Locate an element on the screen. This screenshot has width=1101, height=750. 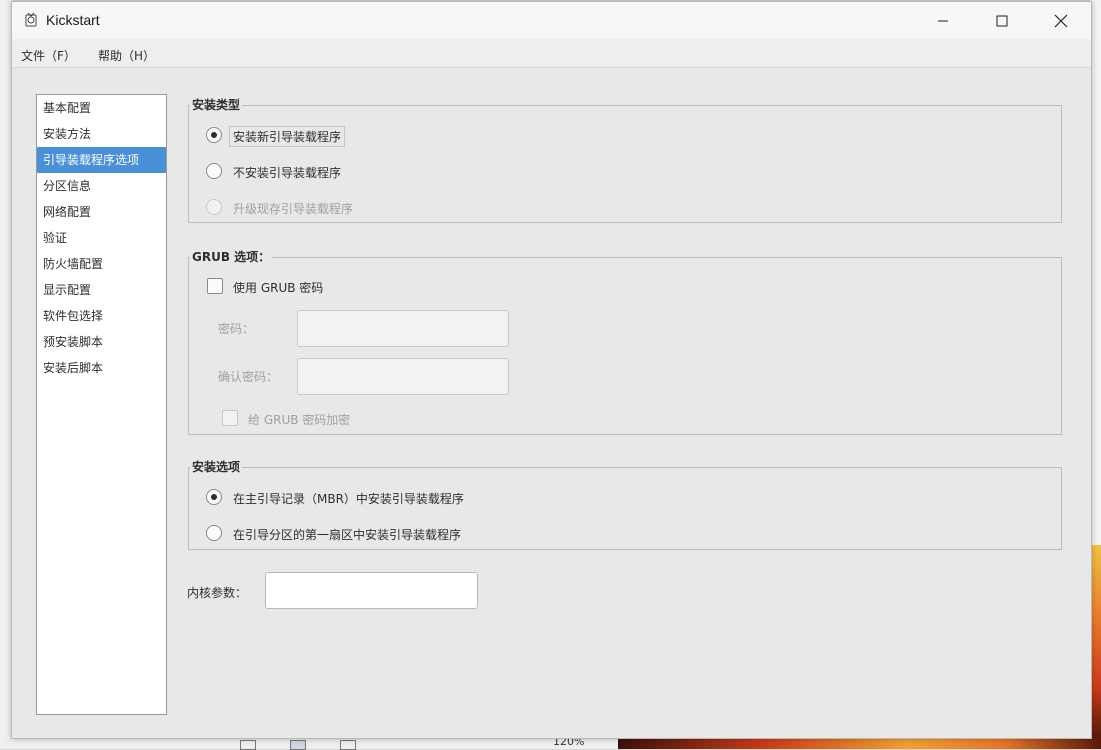
minimize-button is located at coordinates (943, 20).